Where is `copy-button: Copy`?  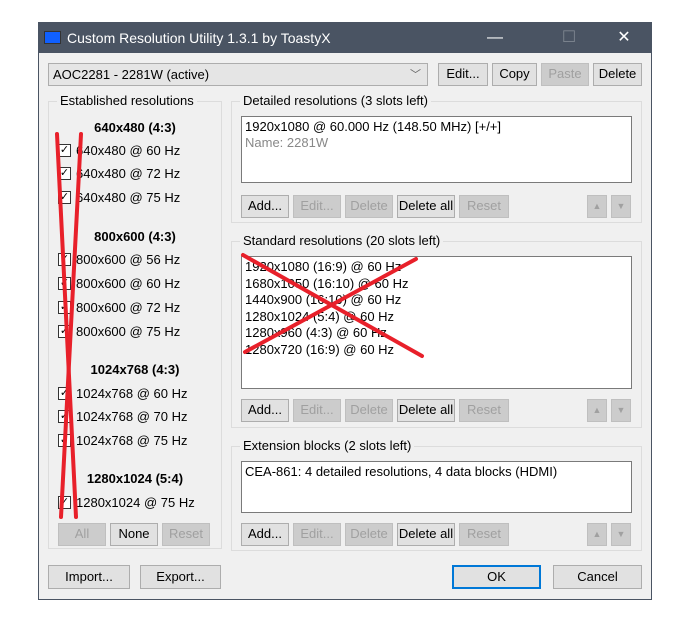
copy-button: Copy is located at coordinates (514, 74).